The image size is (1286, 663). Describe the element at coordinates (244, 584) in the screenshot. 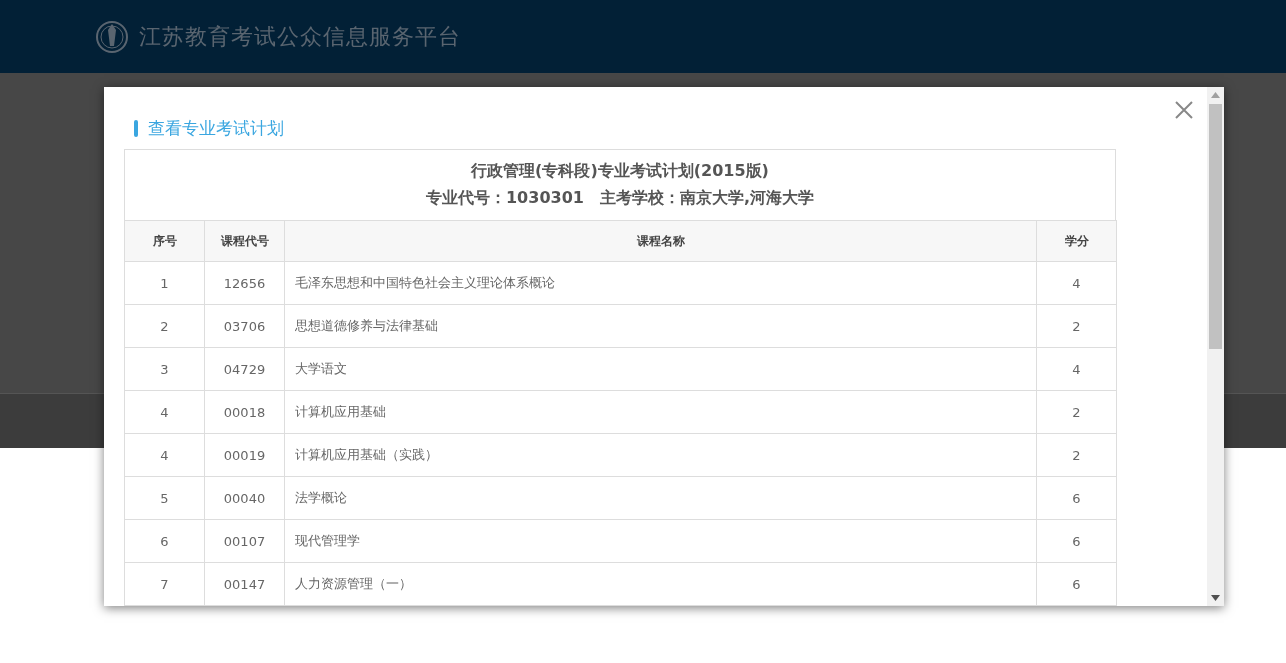

I see `table-cell: 00147` at that location.